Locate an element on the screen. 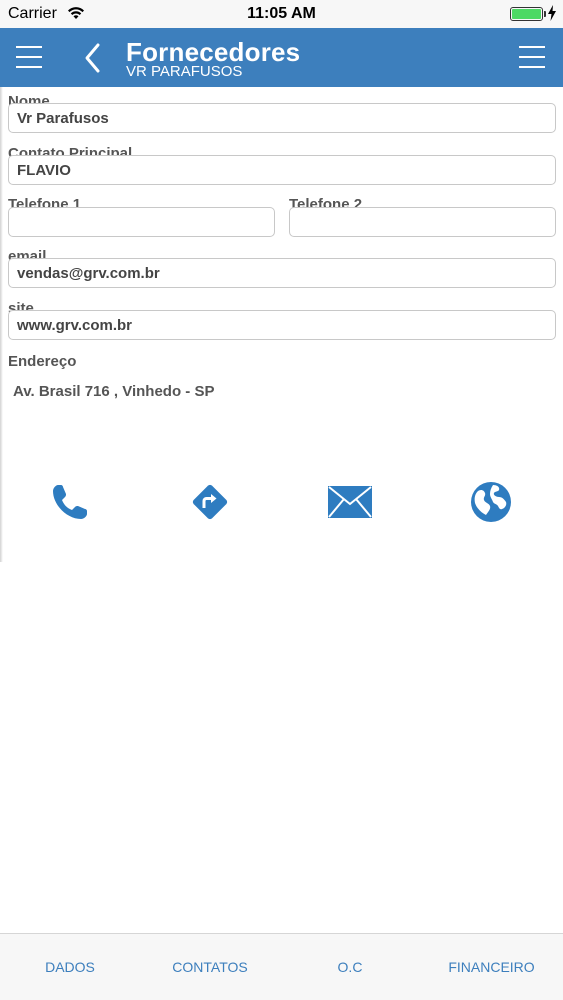 This screenshot has height=1000, width=563. clock-time: 11:05 AM is located at coordinates (281, 13).